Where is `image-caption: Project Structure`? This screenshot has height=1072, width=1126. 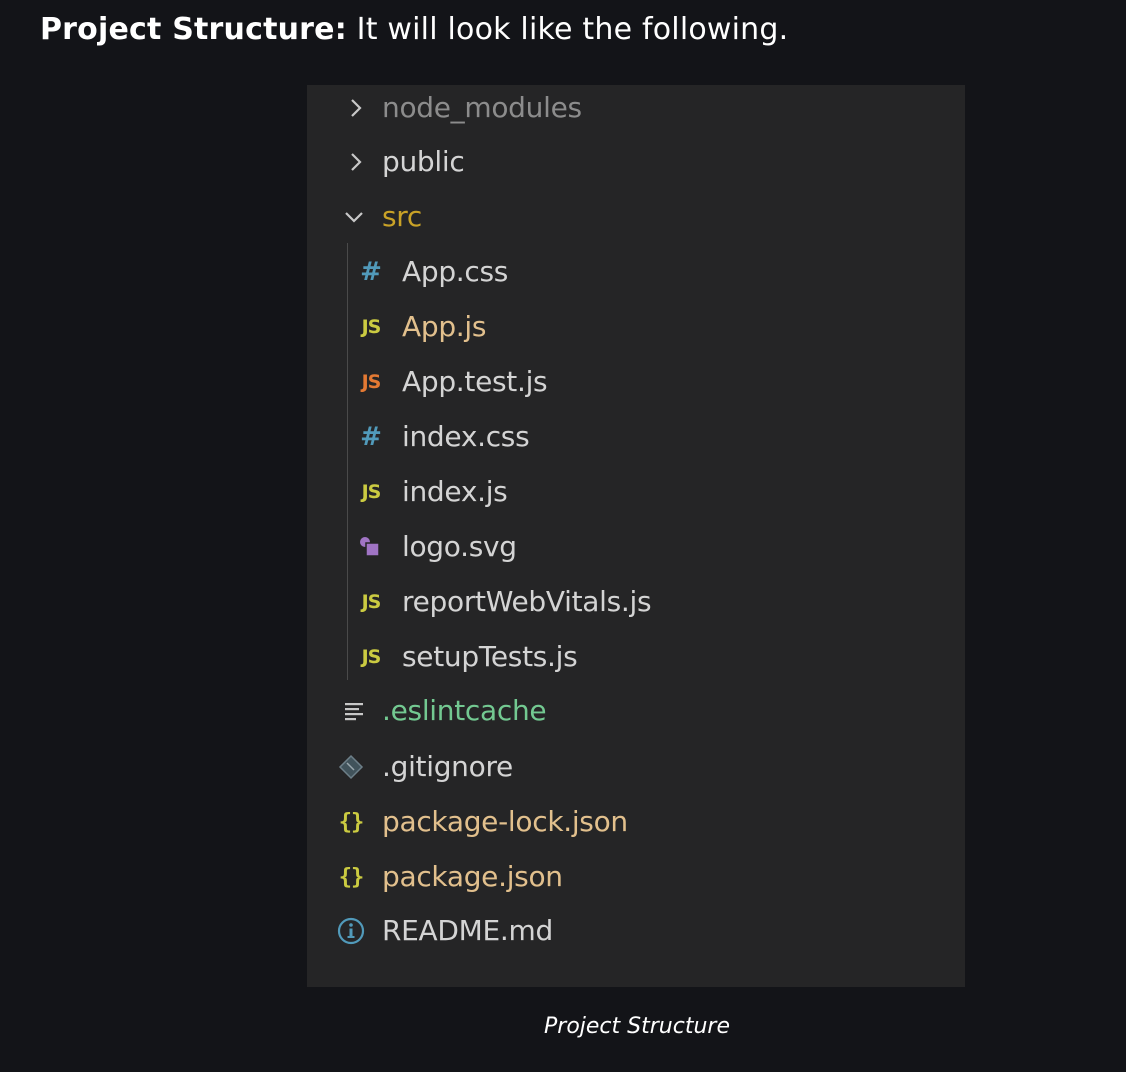
image-caption: Project Structure is located at coordinates (637, 1026).